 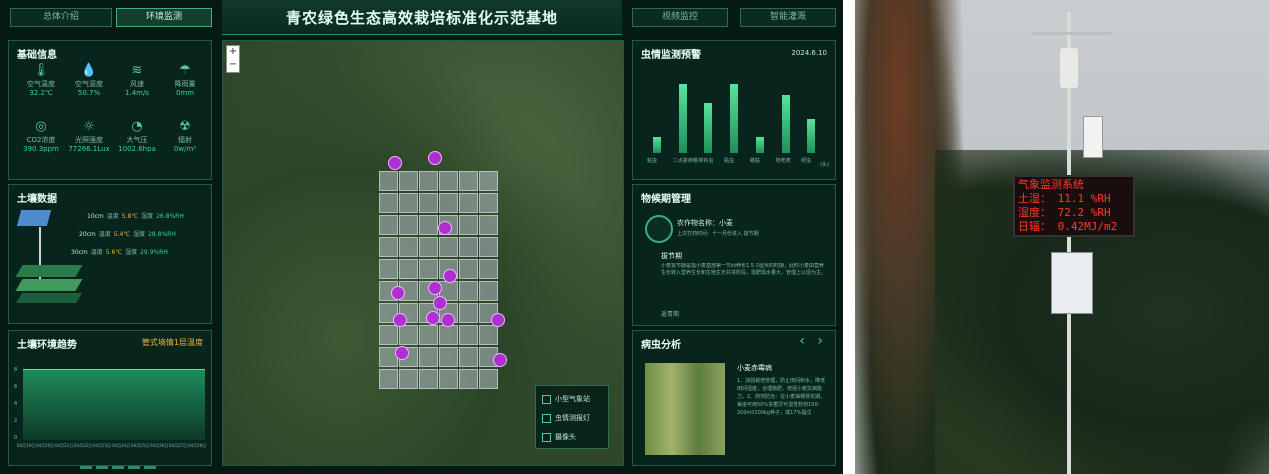 What do you see at coordinates (114, 404) in the screenshot?
I see `soil-trend-area` at bounding box center [114, 404].